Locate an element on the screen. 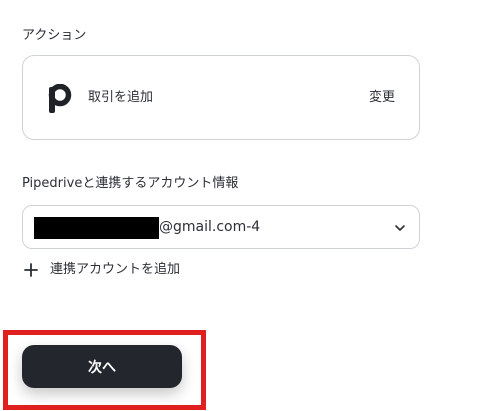 Image resolution: width=485 pixels, height=411 pixels. chevron-down-icon is located at coordinates (400, 228).